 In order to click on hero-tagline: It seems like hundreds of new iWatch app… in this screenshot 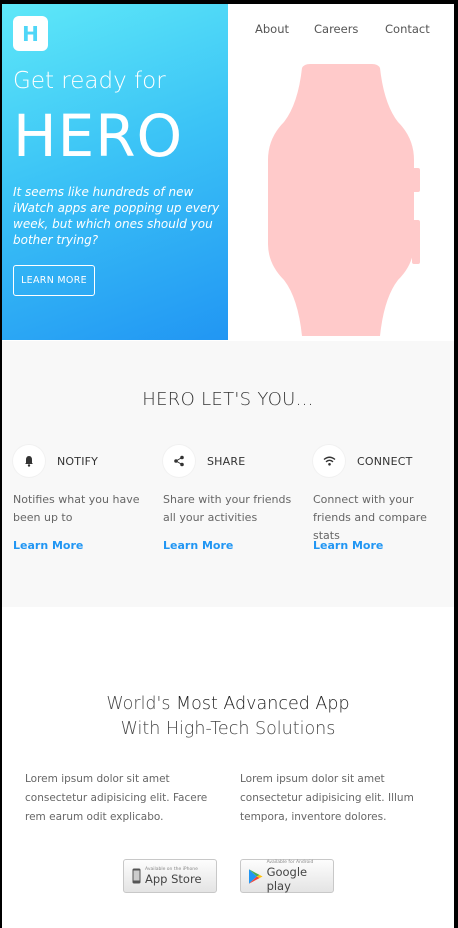, I will do `click(116, 216)`.